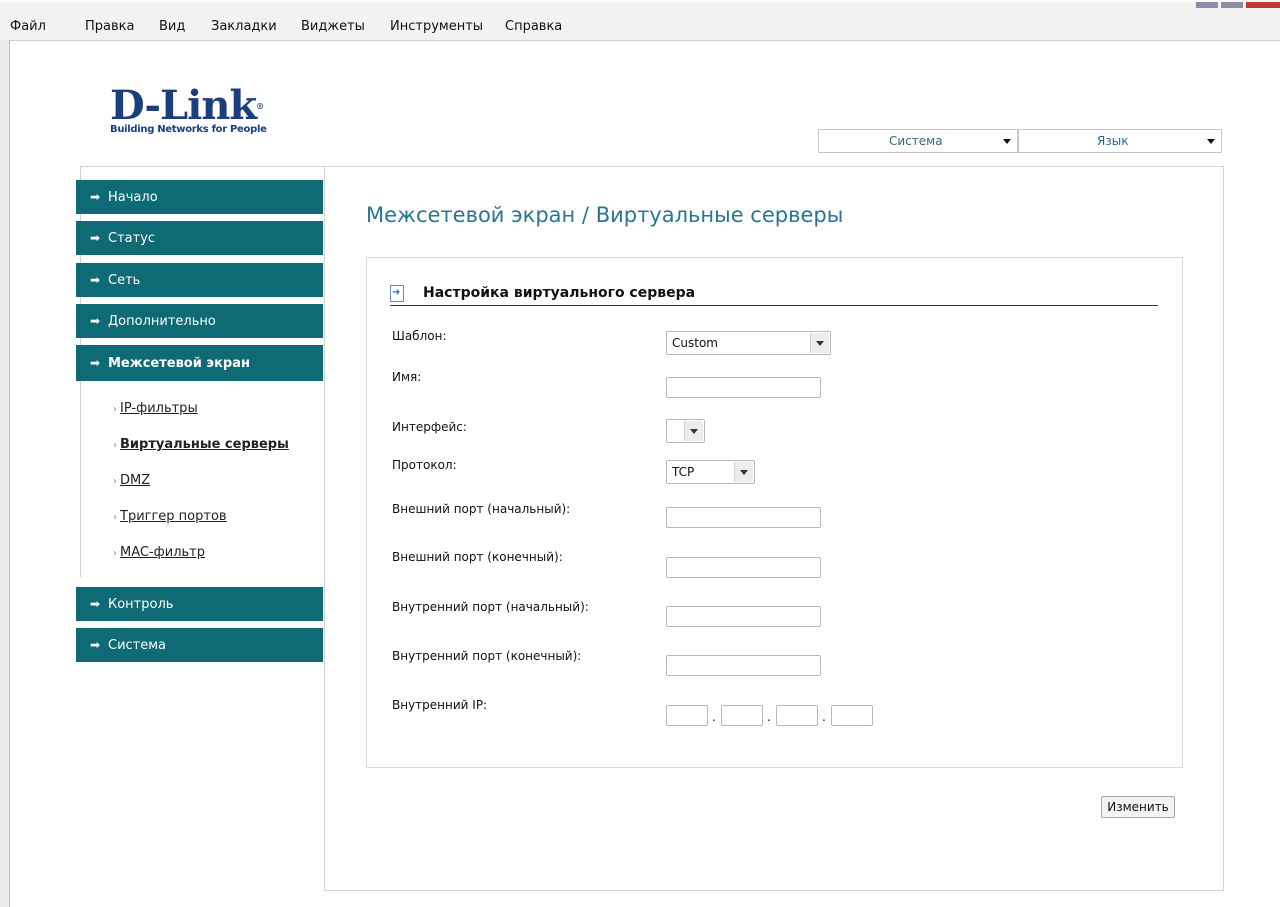 Image resolution: width=1280 pixels, height=907 pixels. Describe the element at coordinates (748, 343) in the screenshot. I see `template-select: Custom` at that location.